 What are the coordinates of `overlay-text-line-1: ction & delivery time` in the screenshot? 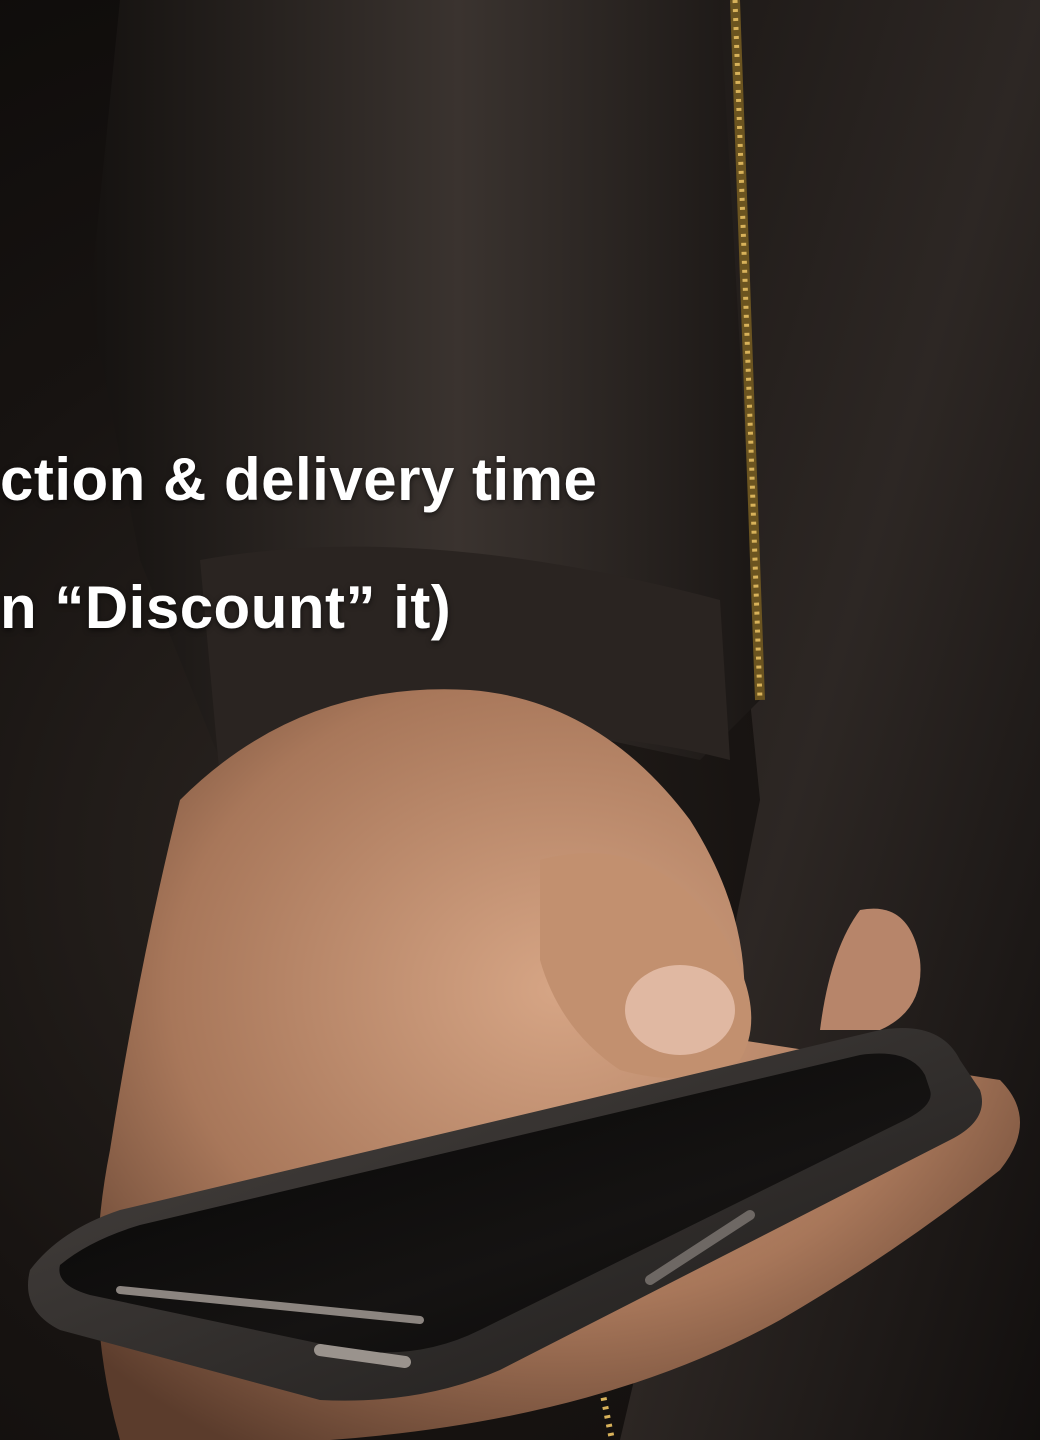 It's located at (299, 479).